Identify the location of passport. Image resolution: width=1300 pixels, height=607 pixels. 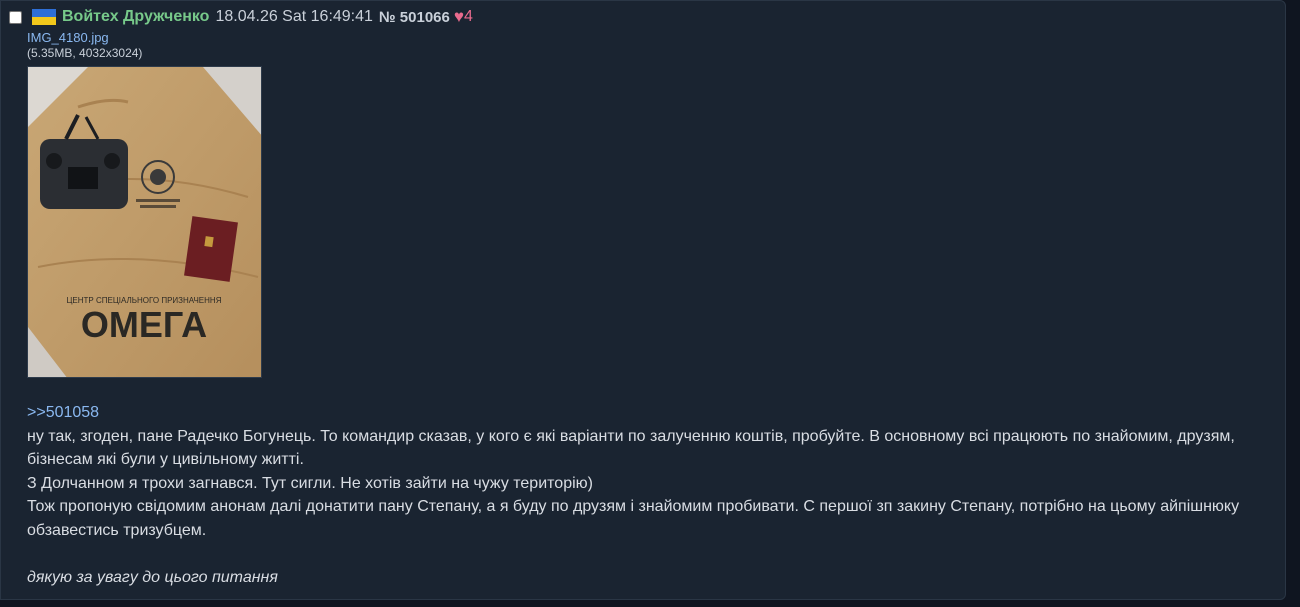
(211, 249).